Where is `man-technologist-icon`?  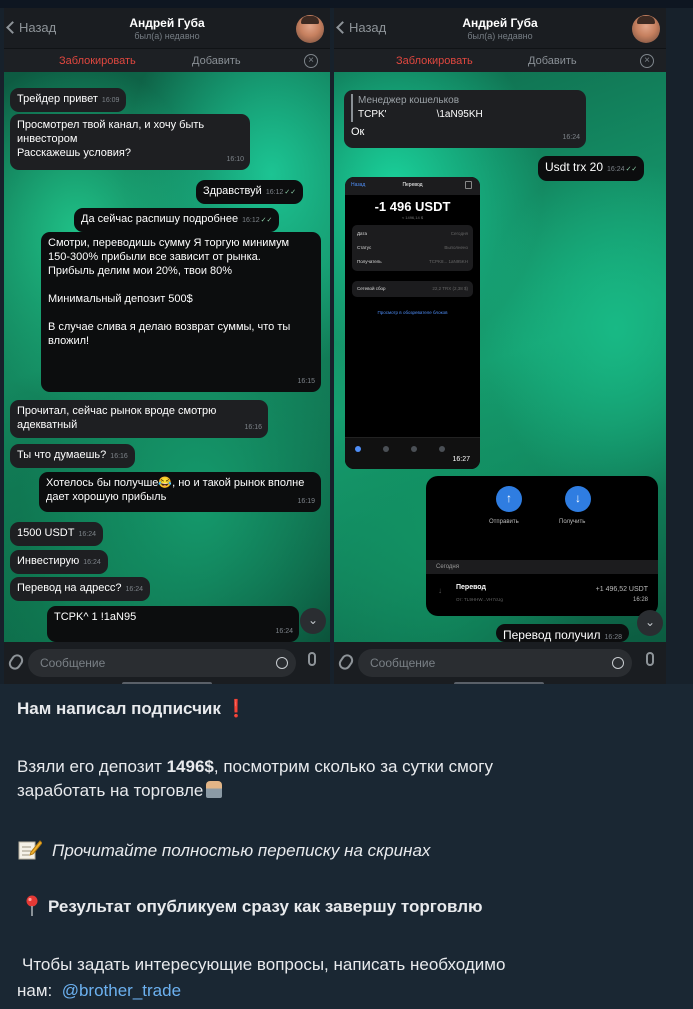
man-technologist-icon is located at coordinates (214, 789).